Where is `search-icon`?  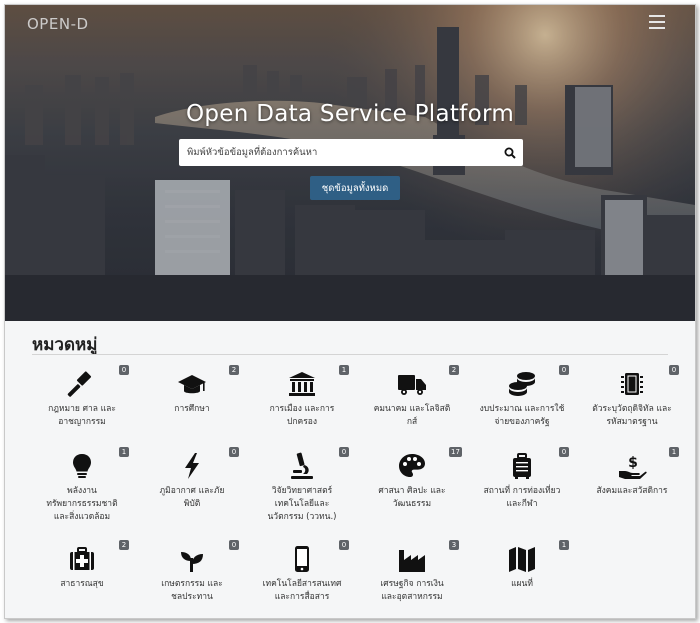 search-icon is located at coordinates (510, 152).